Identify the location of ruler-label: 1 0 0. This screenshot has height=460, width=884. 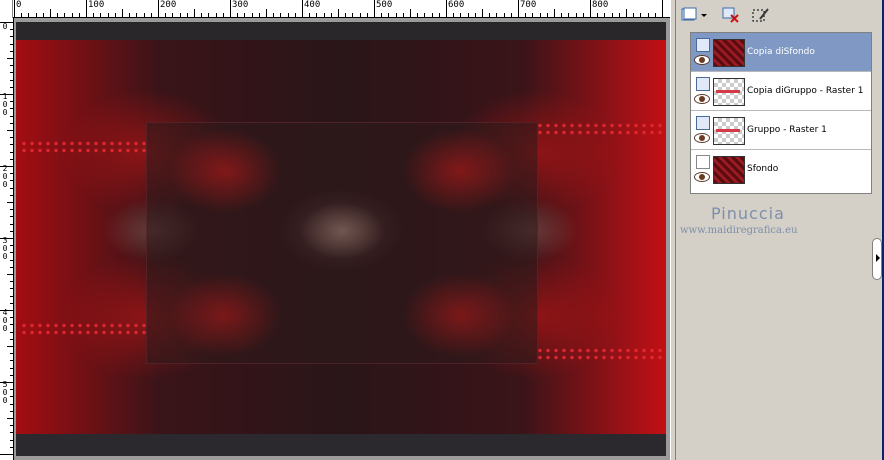
(5, 104).